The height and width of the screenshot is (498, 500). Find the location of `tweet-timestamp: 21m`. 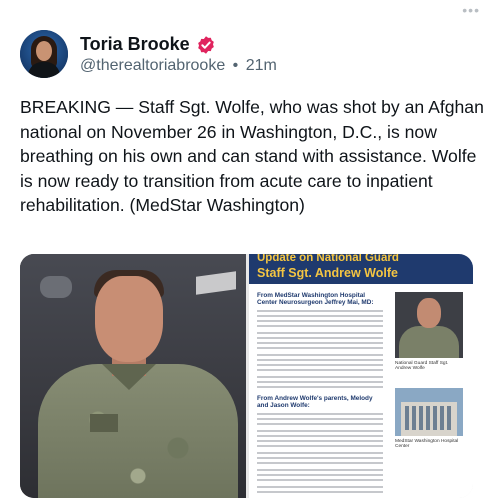

tweet-timestamp: 21m is located at coordinates (261, 66).